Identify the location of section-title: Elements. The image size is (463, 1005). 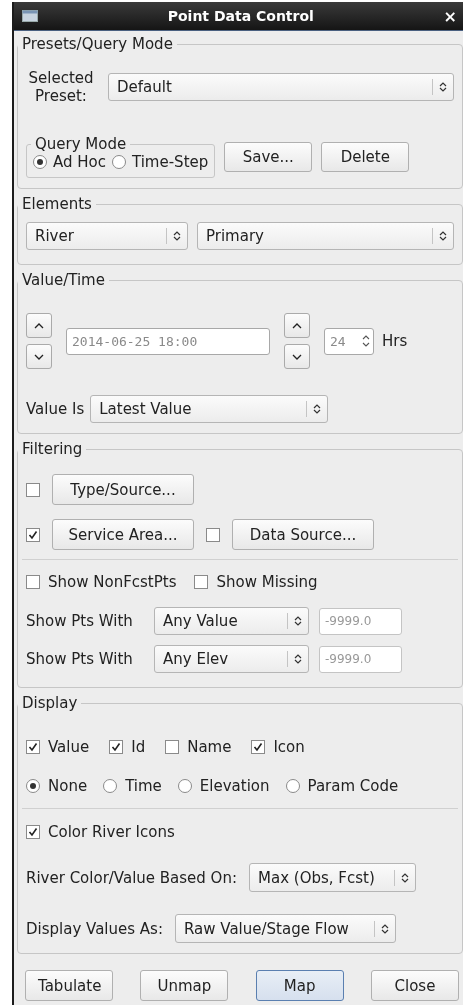
(57, 204).